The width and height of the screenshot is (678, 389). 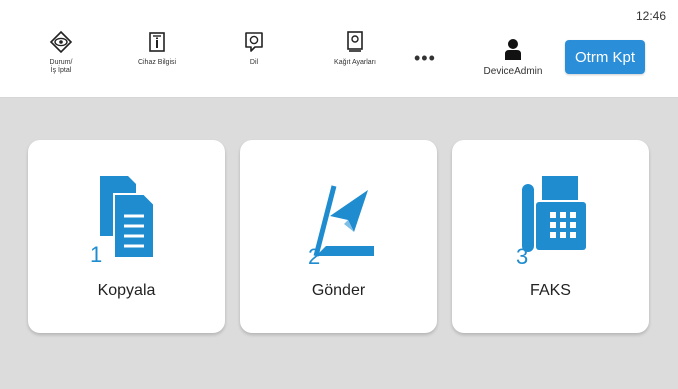 I want to click on paper-settings-button: Kağıt Ayarları, so click(x=355, y=61).